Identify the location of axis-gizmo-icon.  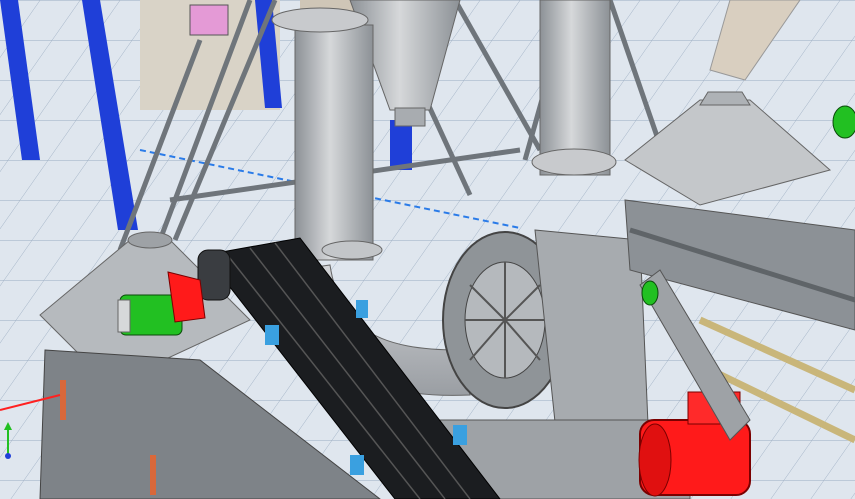
(8, 440).